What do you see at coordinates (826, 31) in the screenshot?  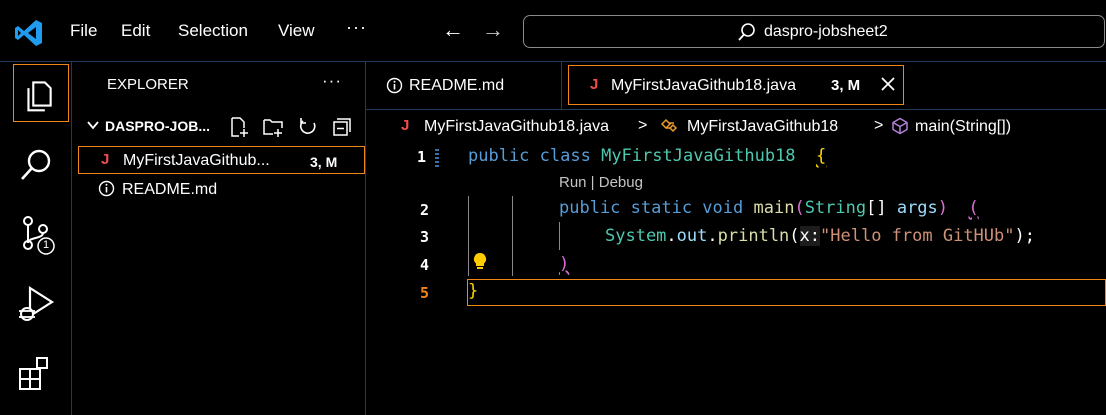 I see `command-center-label: daspro-jobsheet2` at bounding box center [826, 31].